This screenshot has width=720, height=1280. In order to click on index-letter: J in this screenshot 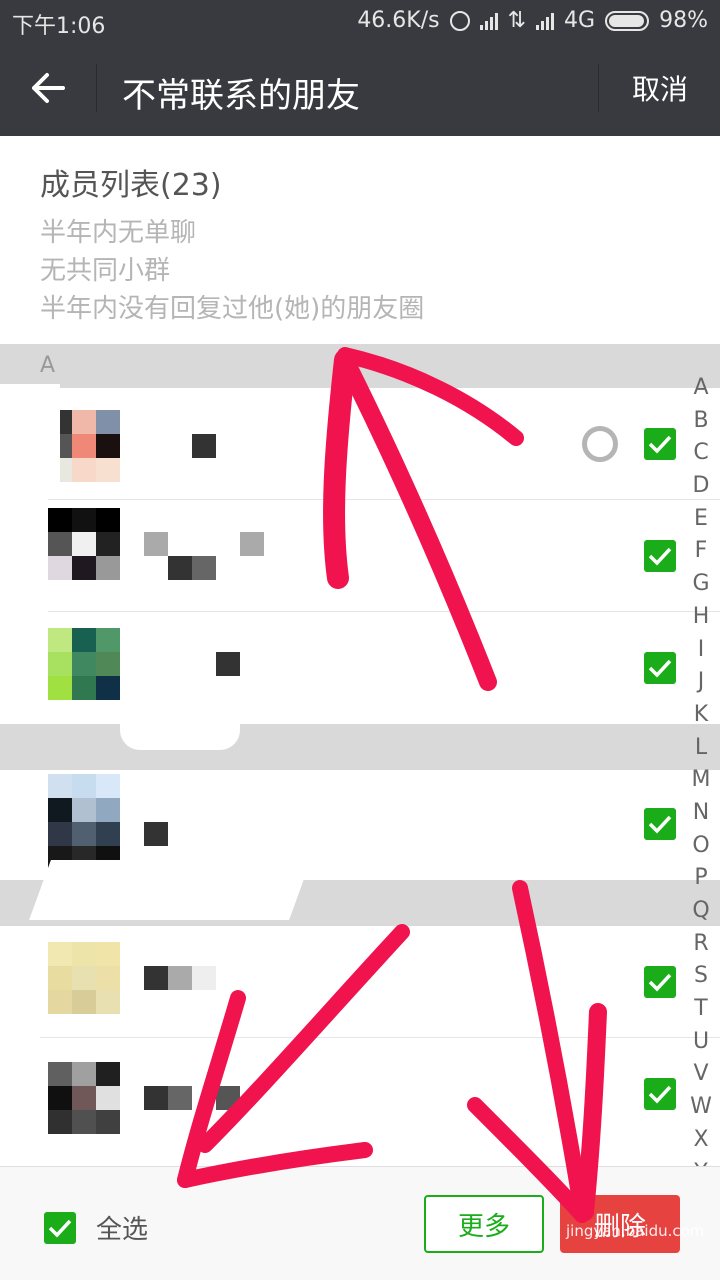, I will do `click(701, 682)`.